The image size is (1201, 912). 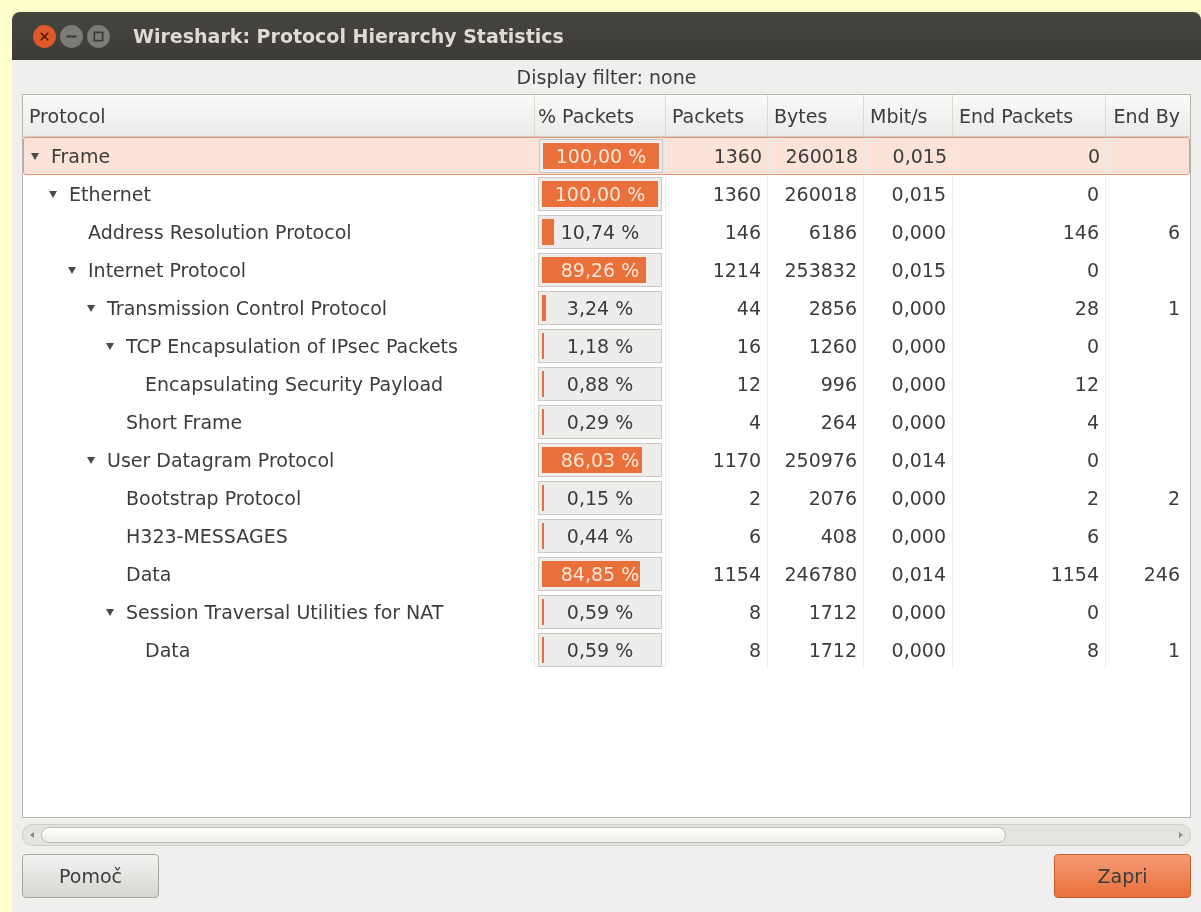 I want to click on percent-text: 89,26 %, so click(x=600, y=270).